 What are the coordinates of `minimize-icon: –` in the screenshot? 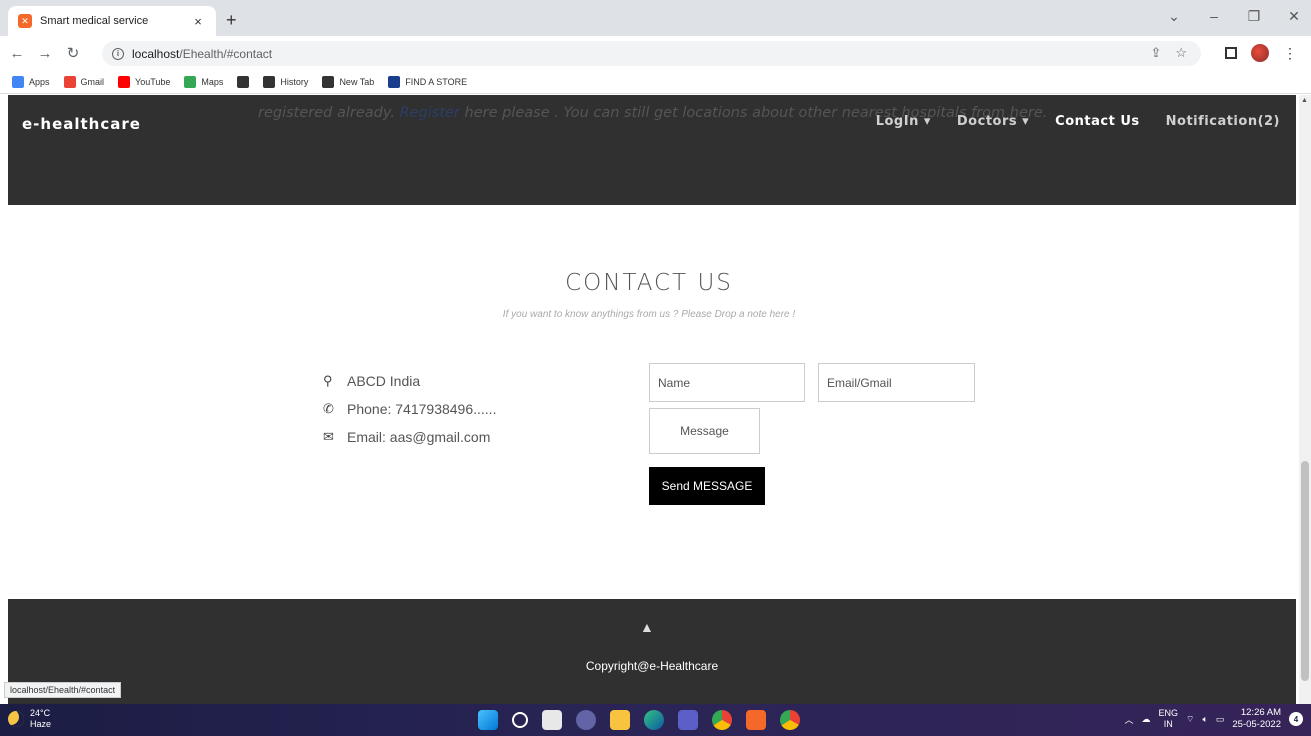 It's located at (1214, 16).